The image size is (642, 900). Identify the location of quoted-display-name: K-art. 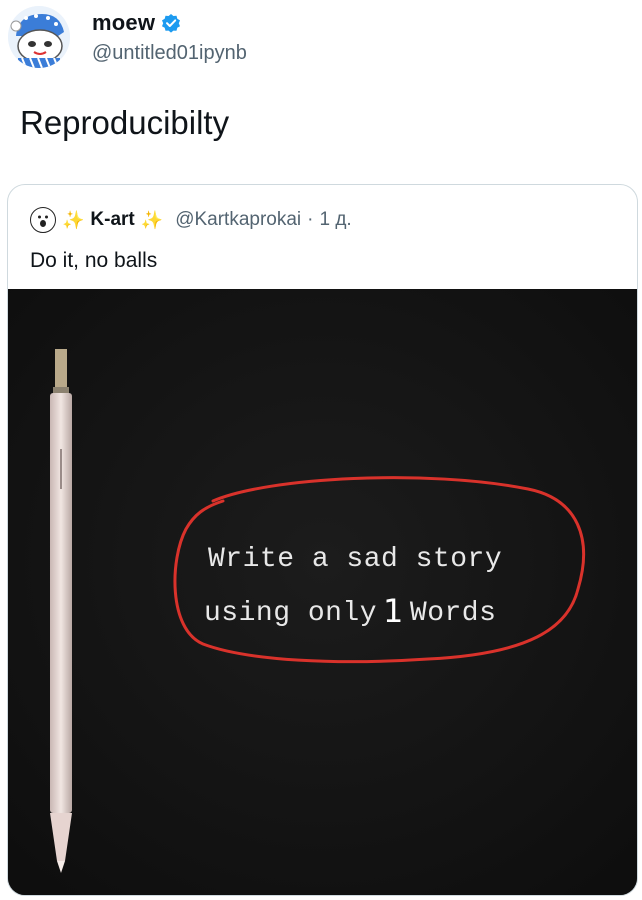
(112, 220).